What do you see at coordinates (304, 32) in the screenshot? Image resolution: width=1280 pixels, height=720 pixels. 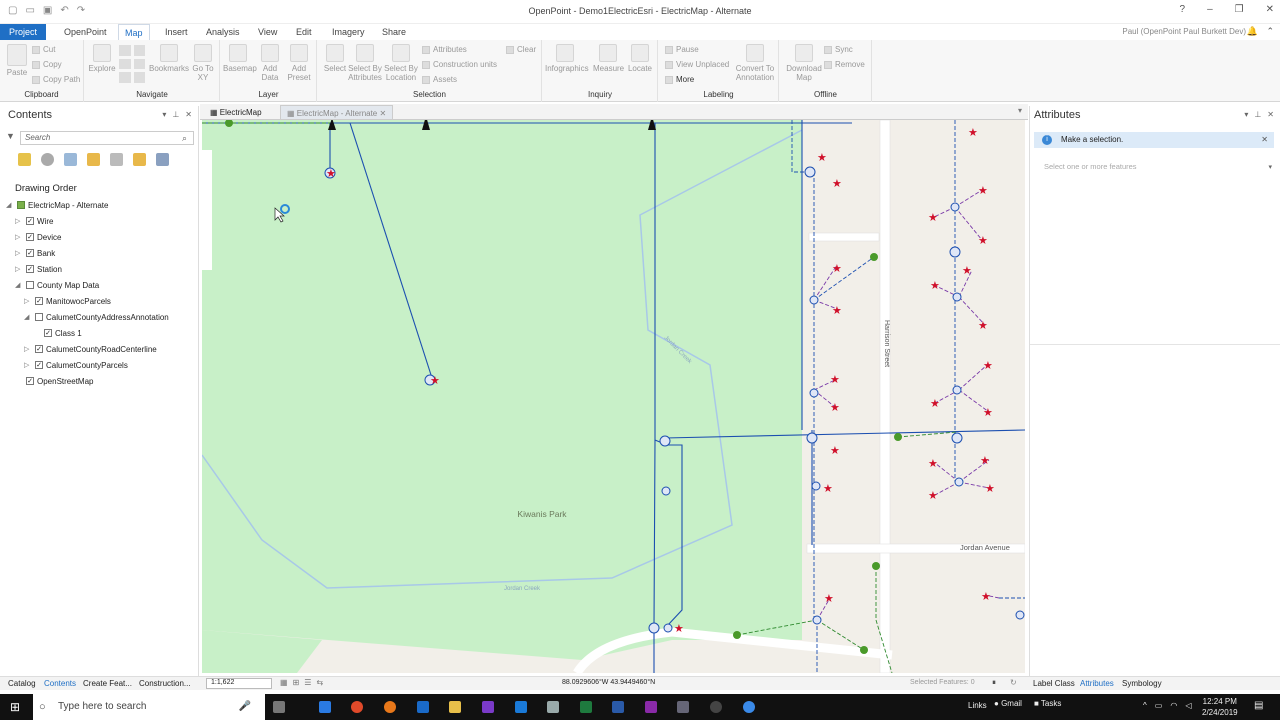 I see `tab-edit: Edit` at bounding box center [304, 32].